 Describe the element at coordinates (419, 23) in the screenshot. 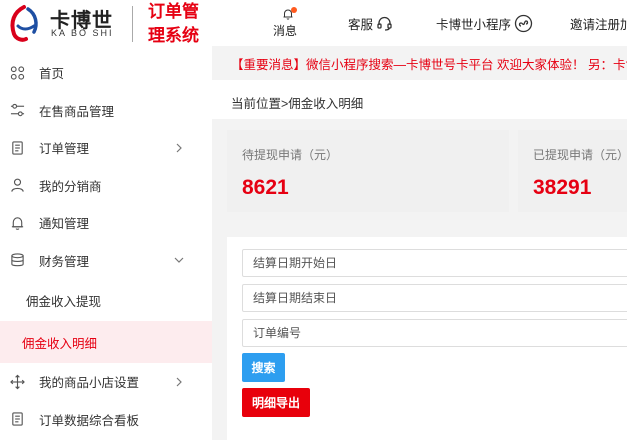

I see `topbar: 消息 客服 卡博世小程序 邀请注册加` at that location.